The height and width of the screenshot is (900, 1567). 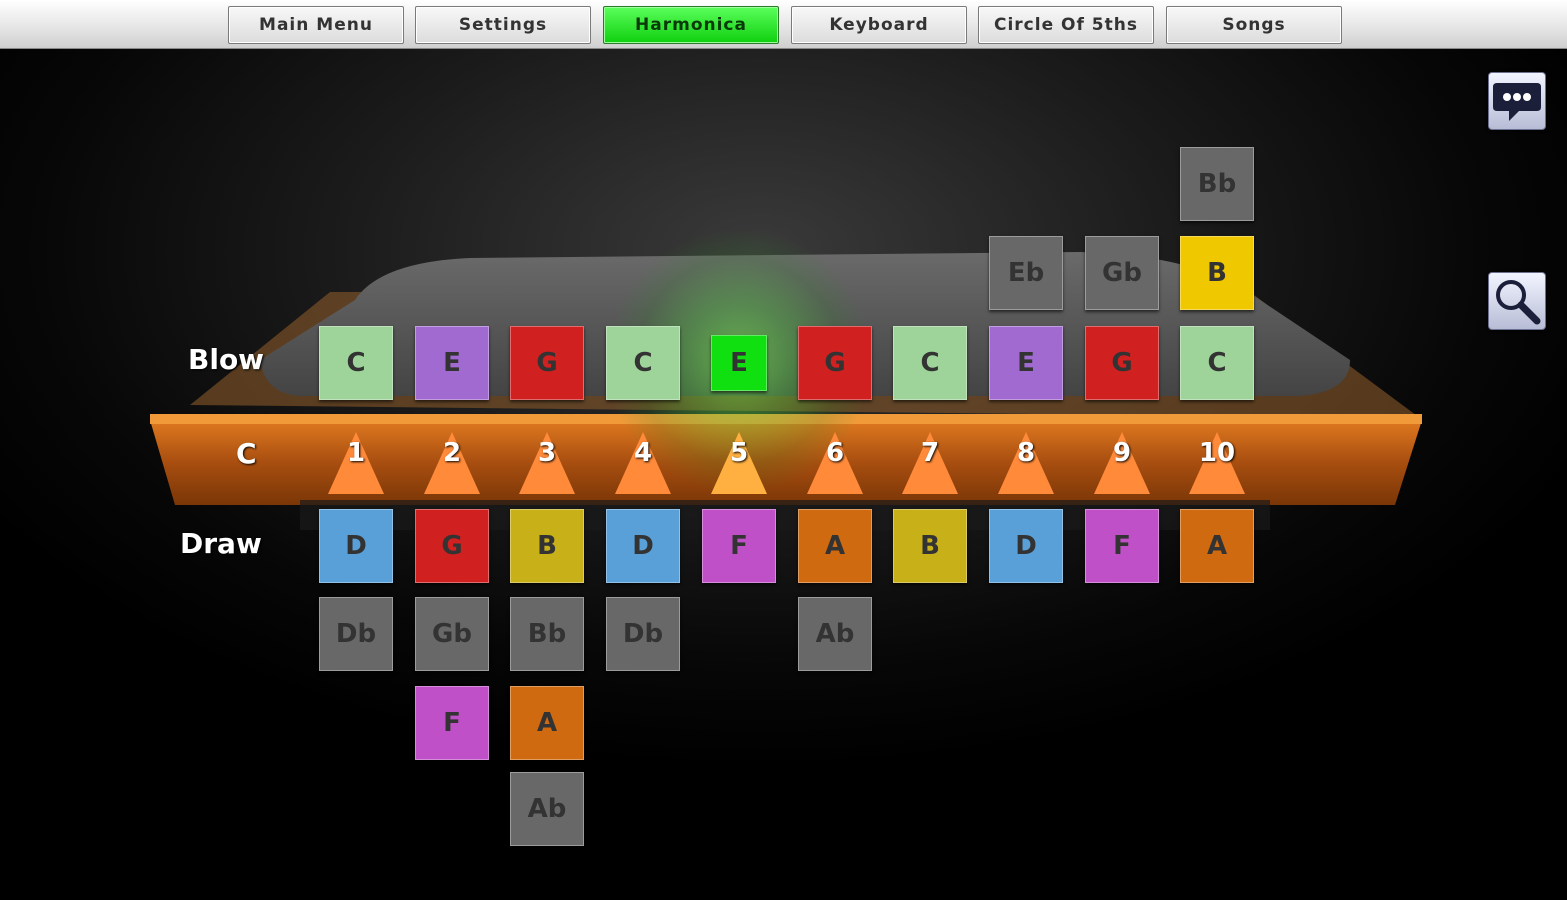 What do you see at coordinates (1026, 453) in the screenshot?
I see `hole-number: 8` at bounding box center [1026, 453].